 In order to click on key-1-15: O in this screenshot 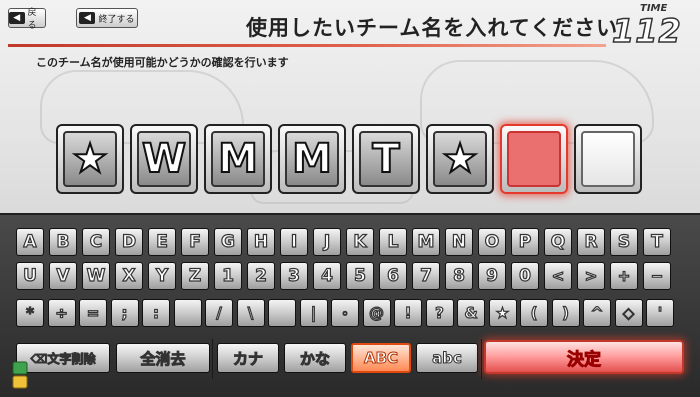, I will do `click(492, 242)`.